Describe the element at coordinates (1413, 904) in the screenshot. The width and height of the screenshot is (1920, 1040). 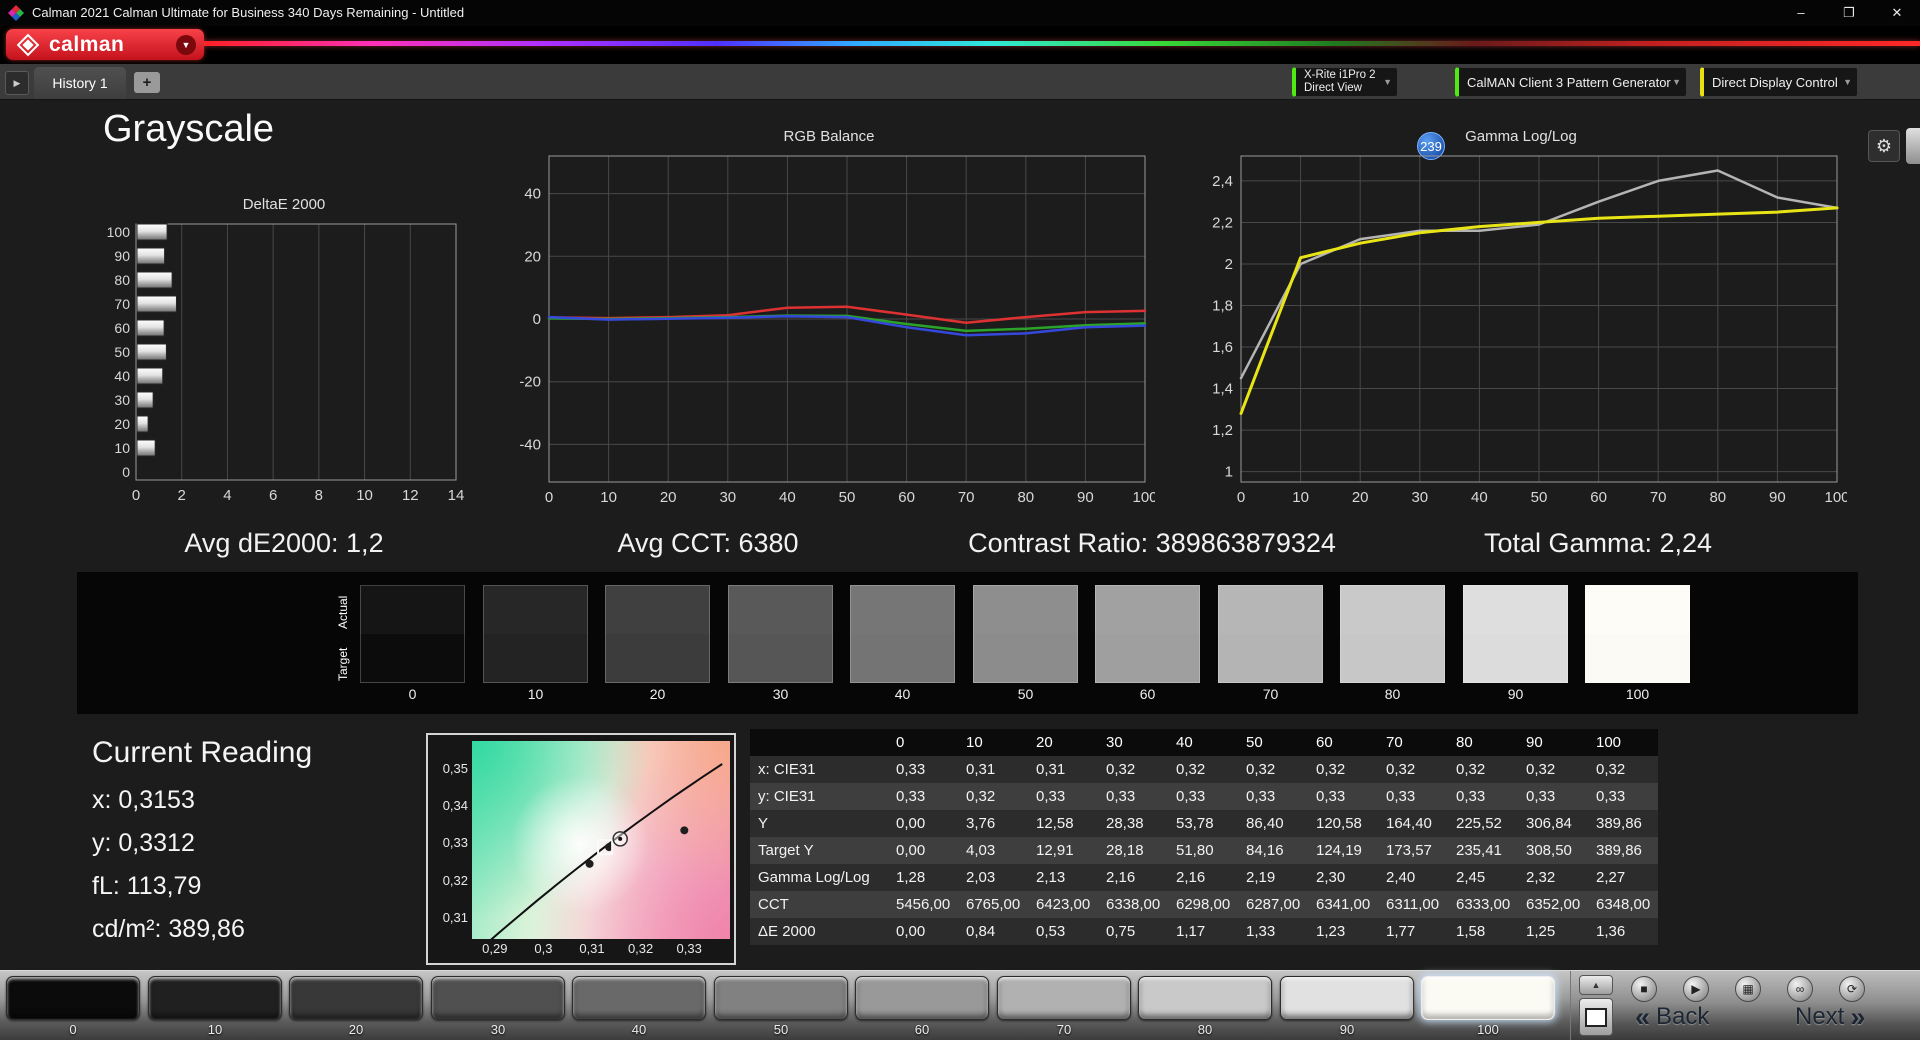
I see `meas-cell: 6311,00` at that location.